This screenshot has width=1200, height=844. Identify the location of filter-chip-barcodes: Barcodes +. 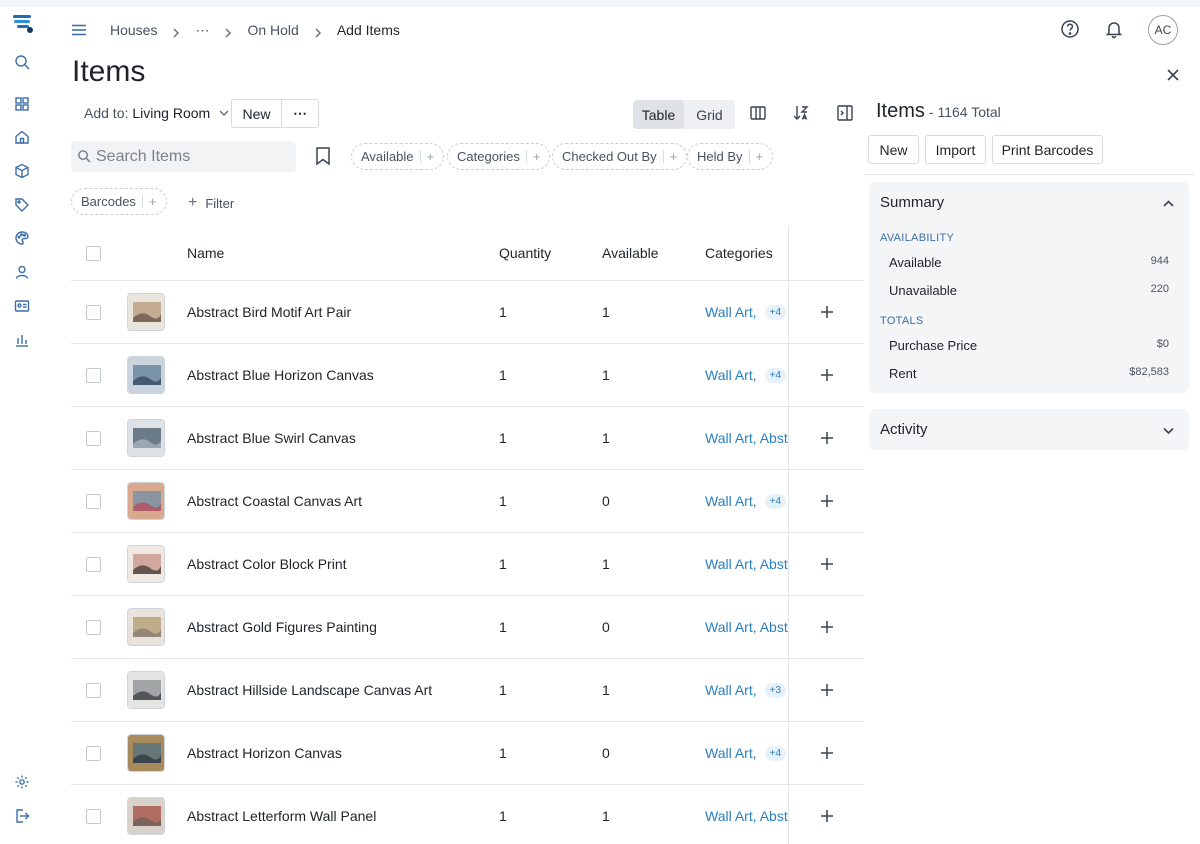
(119, 201).